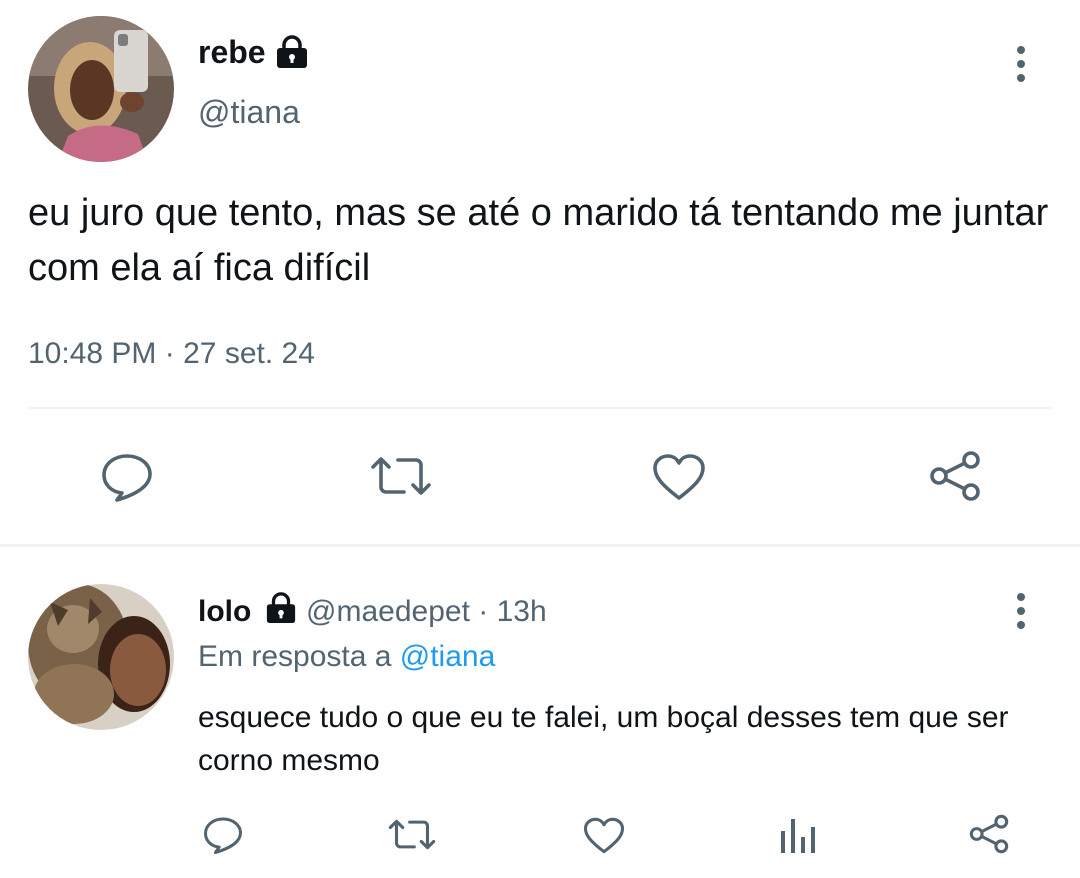 This screenshot has height=878, width=1080. What do you see at coordinates (540, 545) in the screenshot?
I see `section-divider` at bounding box center [540, 545].